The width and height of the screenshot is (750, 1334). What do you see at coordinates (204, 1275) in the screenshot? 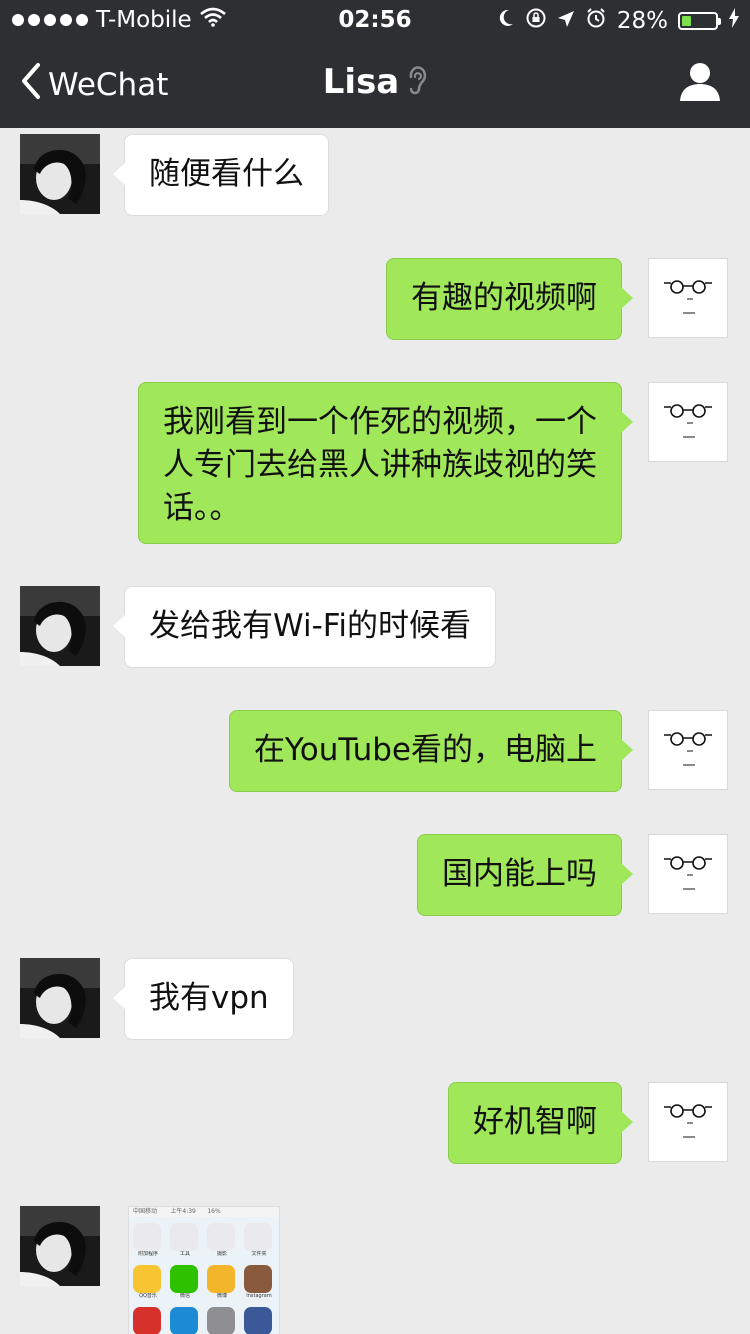
I see `app-grid: 附加程序 工具 摄影 文件夹 QQ音乐 微信 微博 Instagram` at bounding box center [204, 1275].